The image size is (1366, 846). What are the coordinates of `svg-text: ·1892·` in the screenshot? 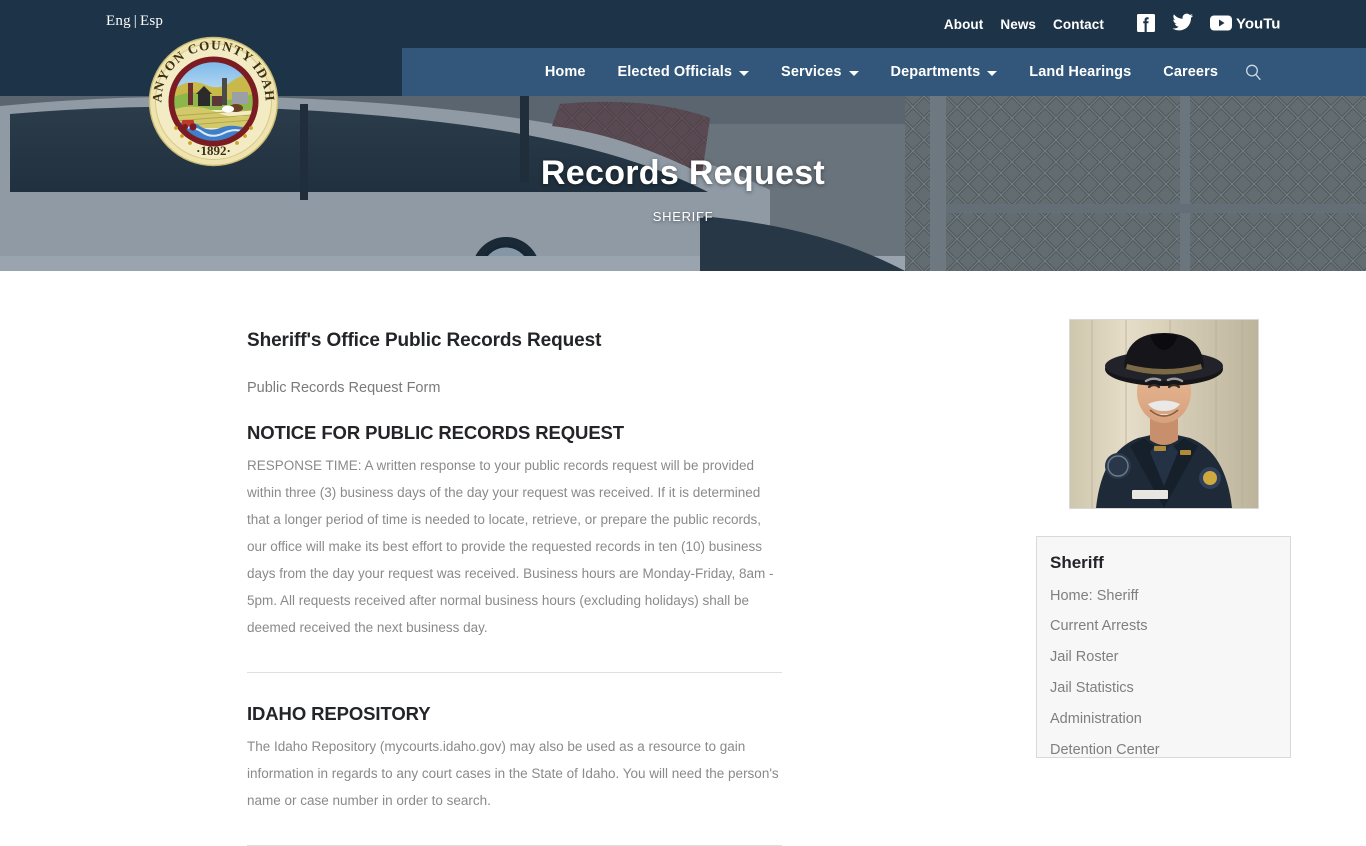 It's located at (213, 150).